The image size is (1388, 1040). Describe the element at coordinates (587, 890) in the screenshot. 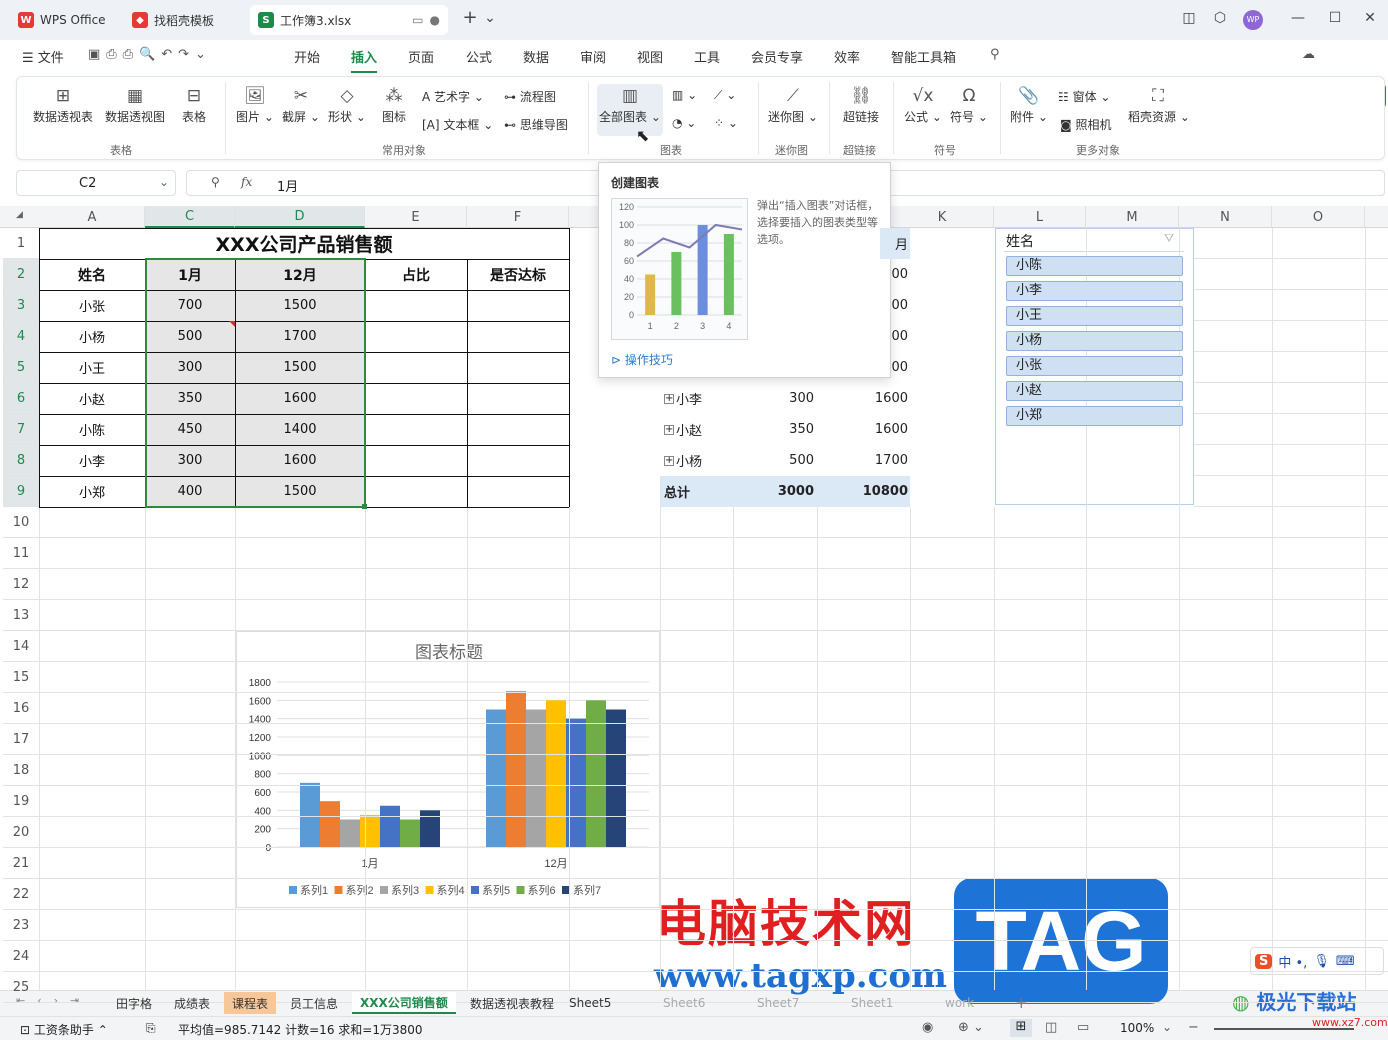

I see `legend-label: 系列7` at that location.